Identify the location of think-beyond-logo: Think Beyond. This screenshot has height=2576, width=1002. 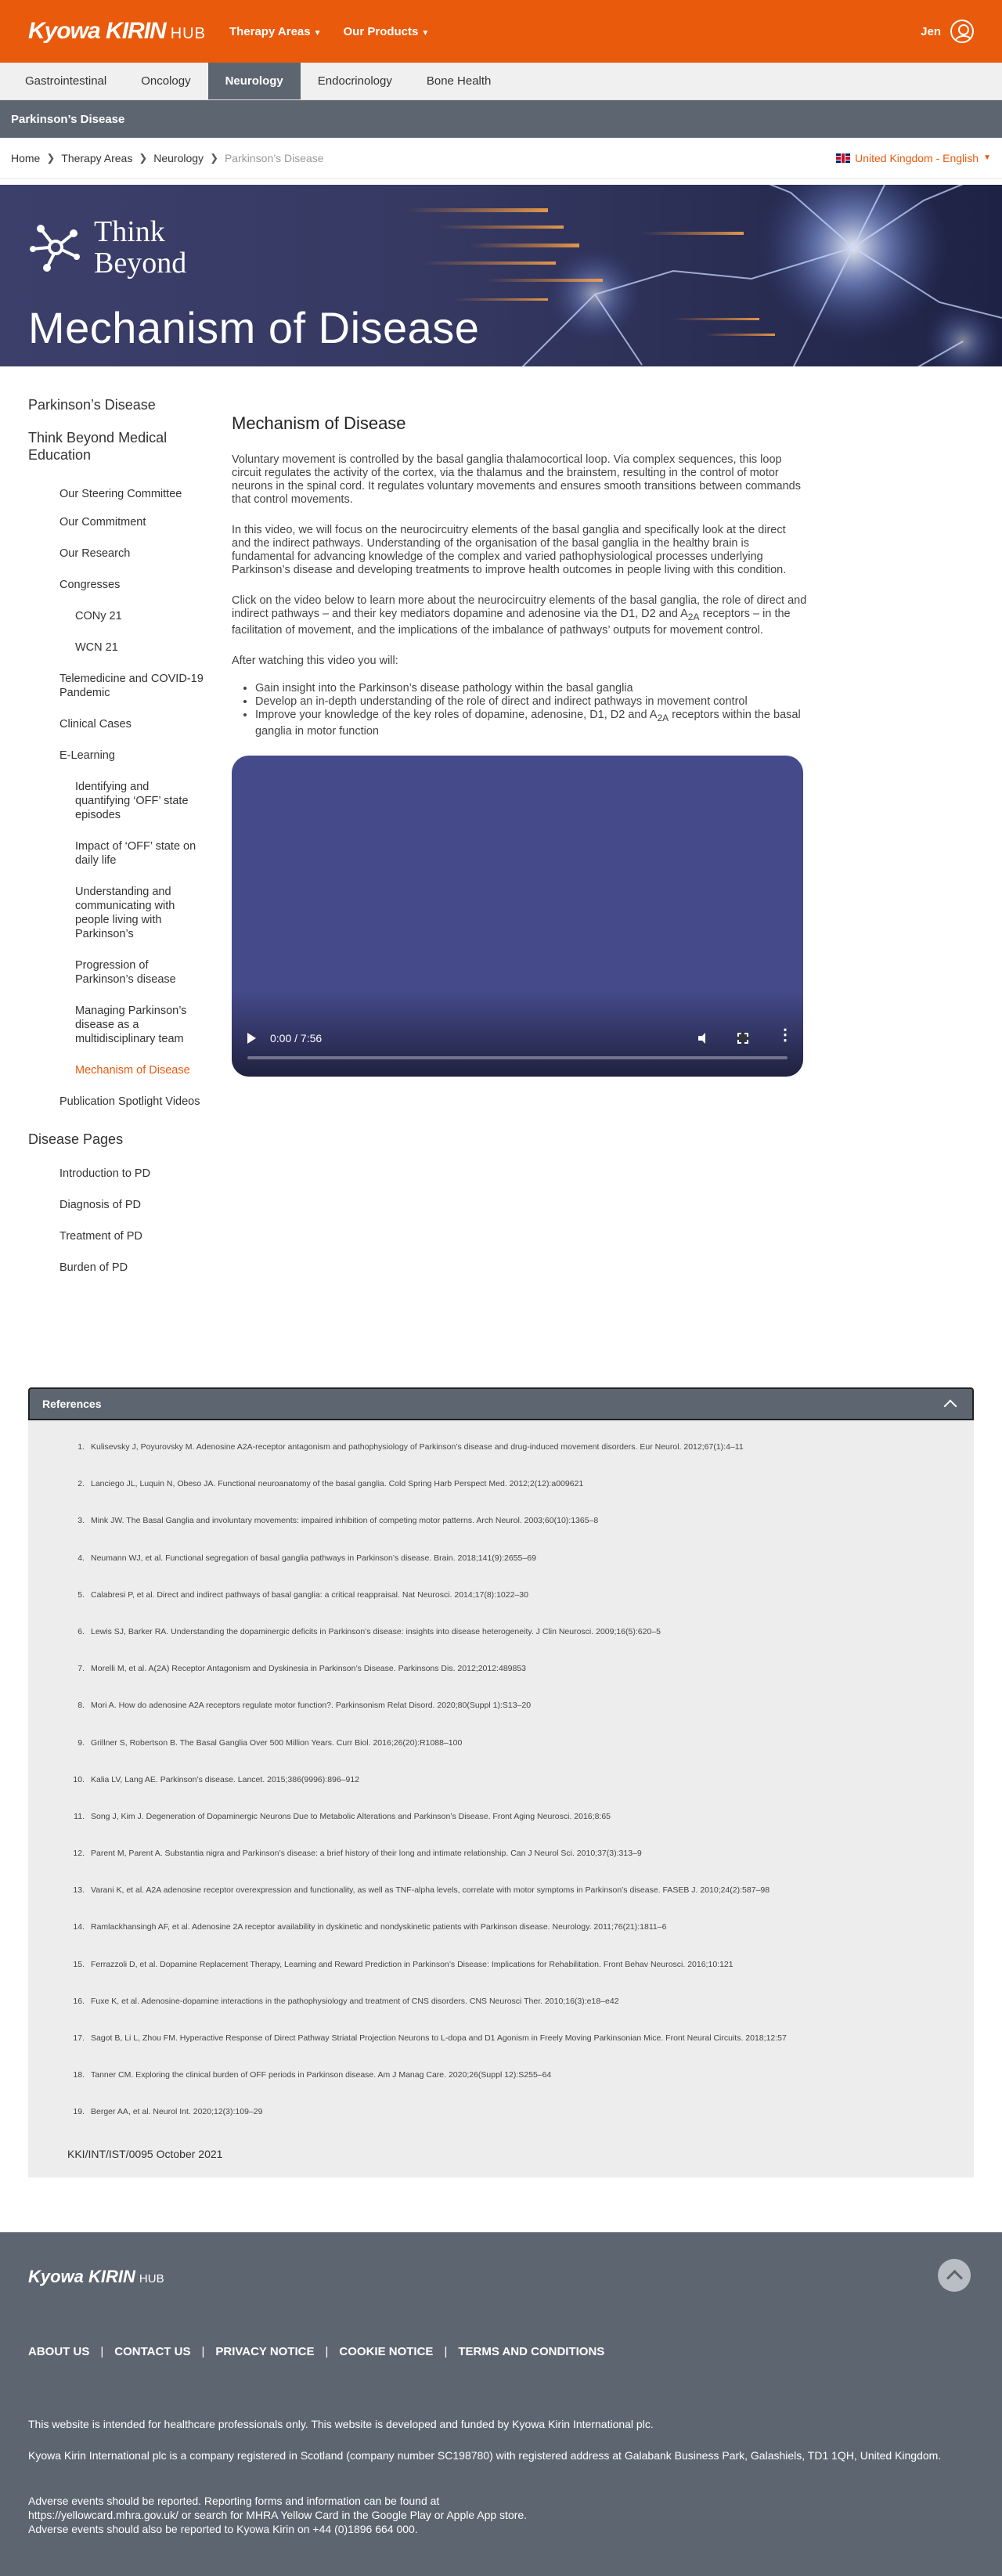
(107, 247).